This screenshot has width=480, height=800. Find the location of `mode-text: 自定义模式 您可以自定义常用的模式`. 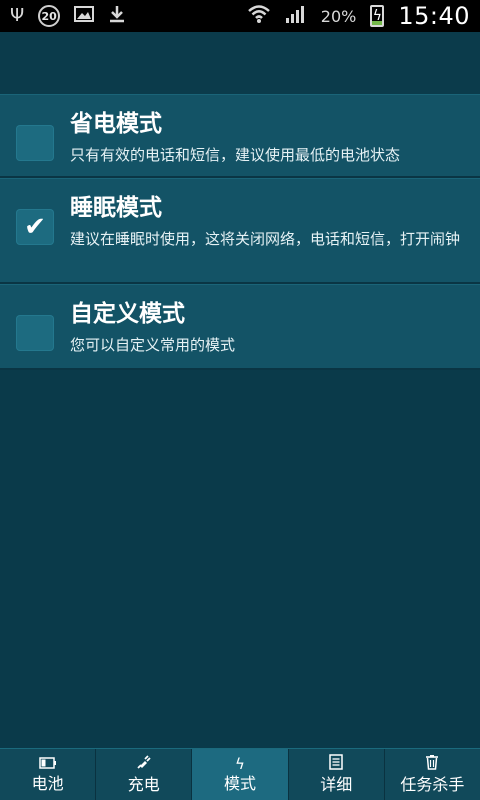

mode-text: 自定义模式 您可以自定义常用的模式 is located at coordinates (267, 327).